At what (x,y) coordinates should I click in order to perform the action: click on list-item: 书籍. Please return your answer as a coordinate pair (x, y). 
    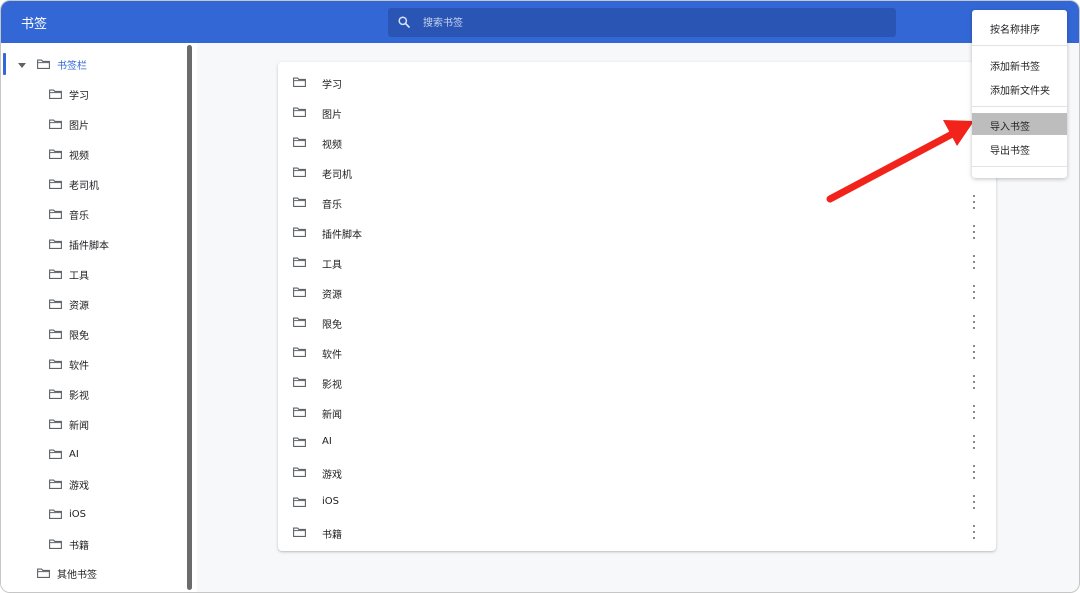
    Looking at the image, I should click on (637, 532).